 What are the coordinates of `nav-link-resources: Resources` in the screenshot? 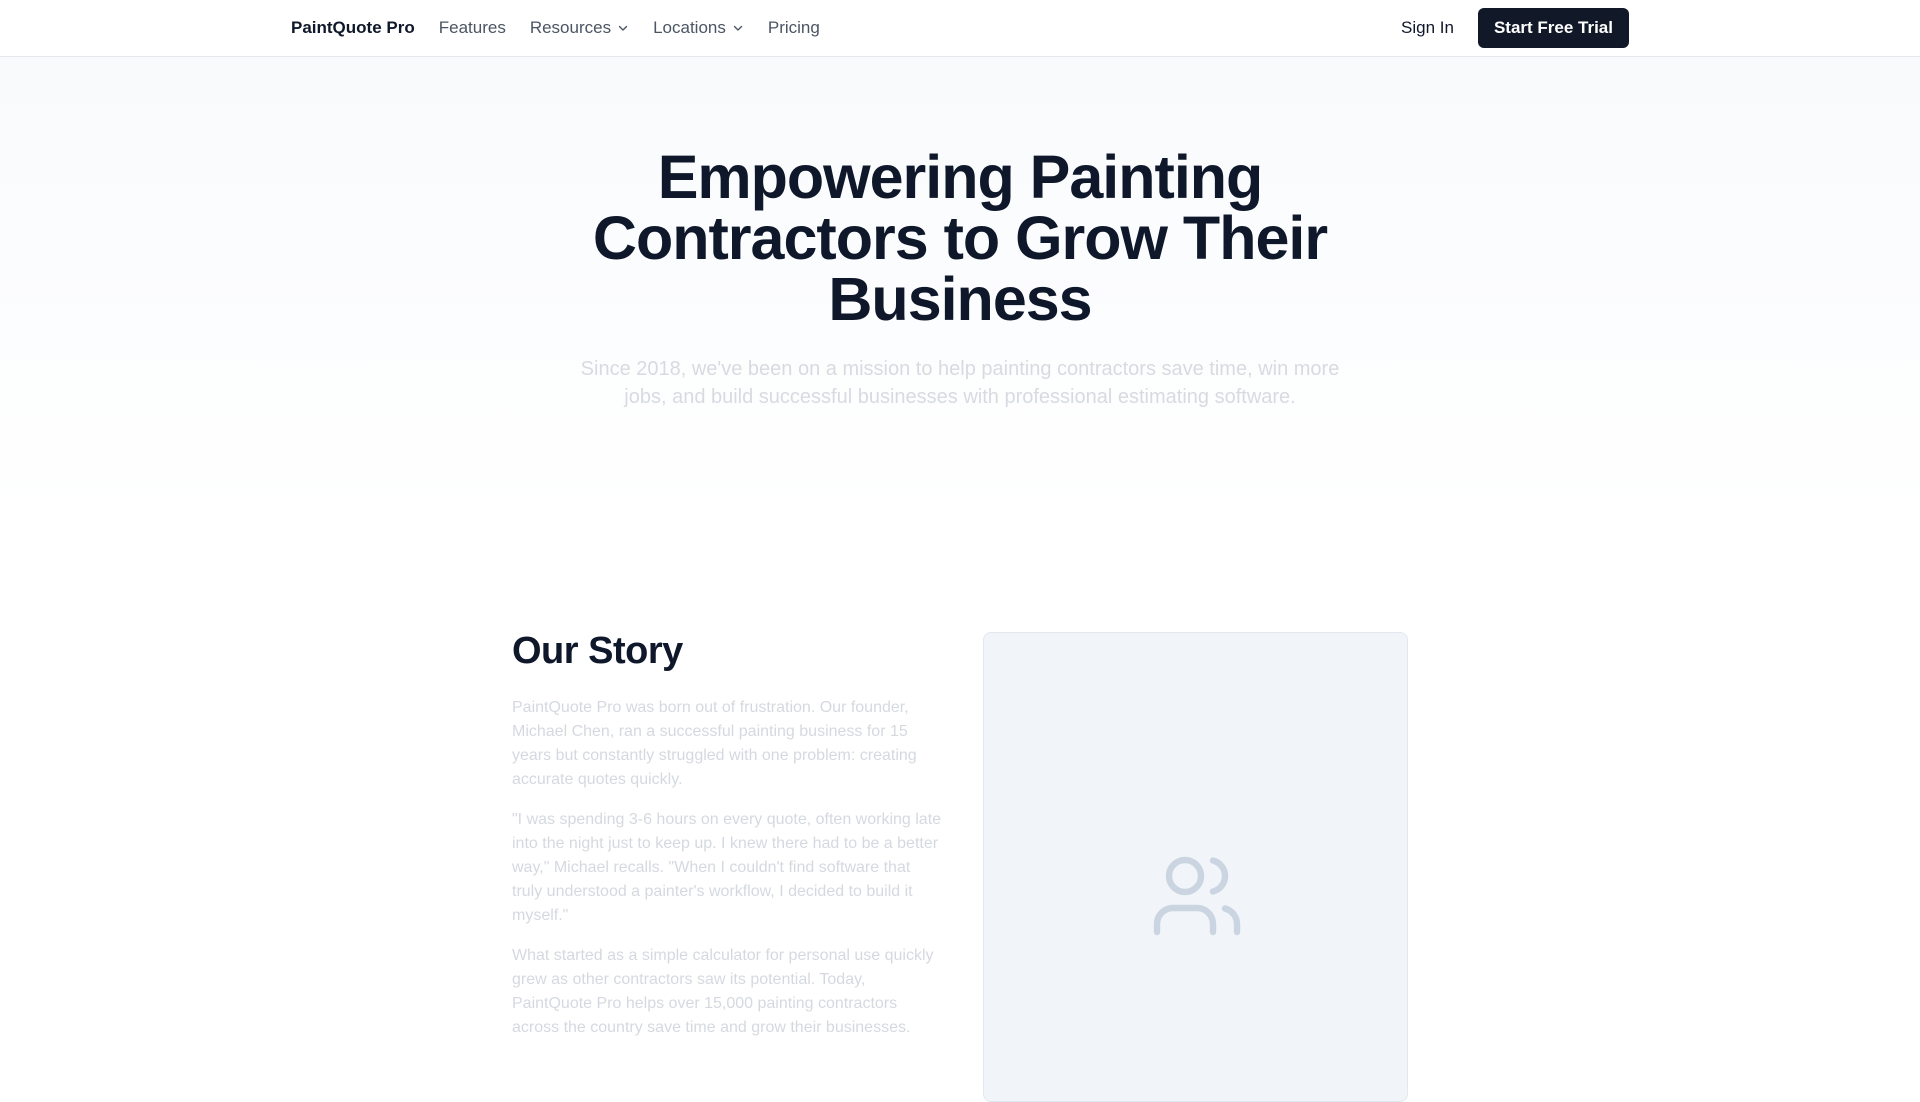 It's located at (579, 28).